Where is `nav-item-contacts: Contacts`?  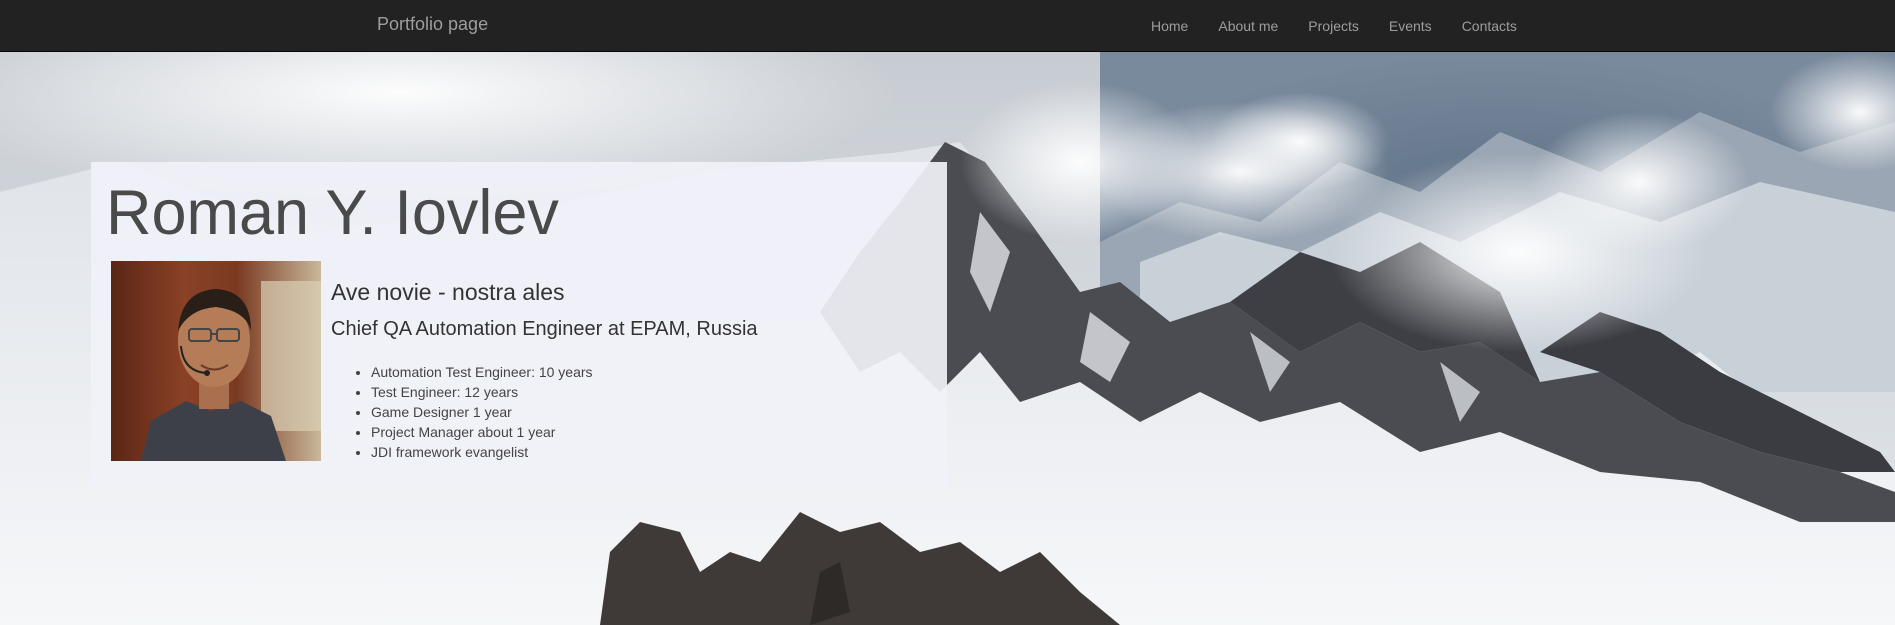 nav-item-contacts: Contacts is located at coordinates (1489, 25).